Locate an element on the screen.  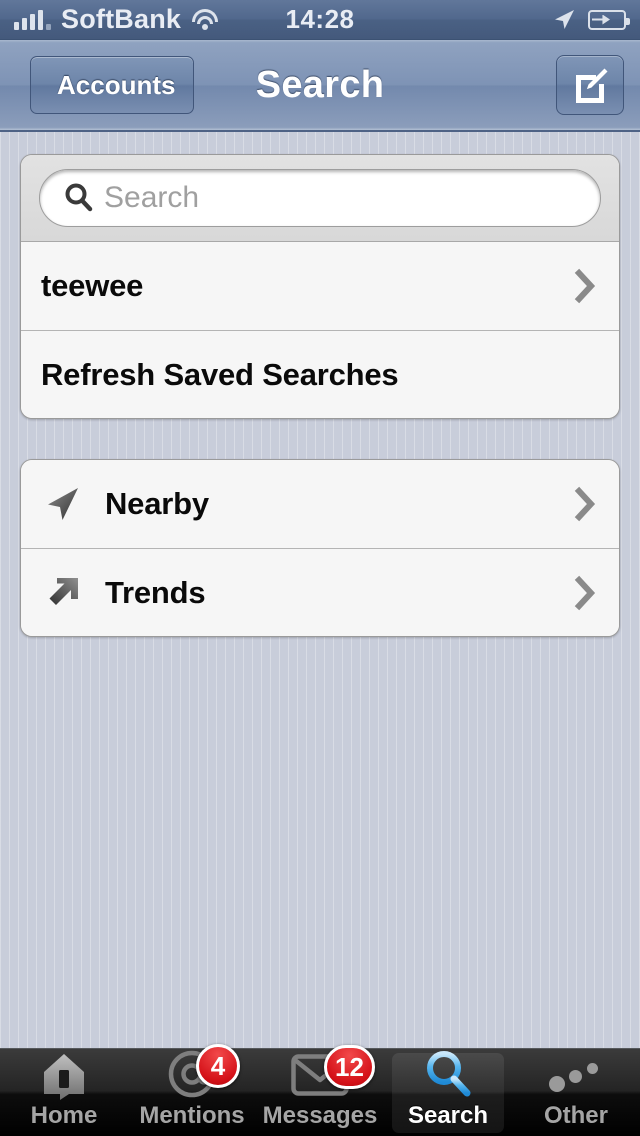
arrow-up-right-icon is located at coordinates (63, 593).